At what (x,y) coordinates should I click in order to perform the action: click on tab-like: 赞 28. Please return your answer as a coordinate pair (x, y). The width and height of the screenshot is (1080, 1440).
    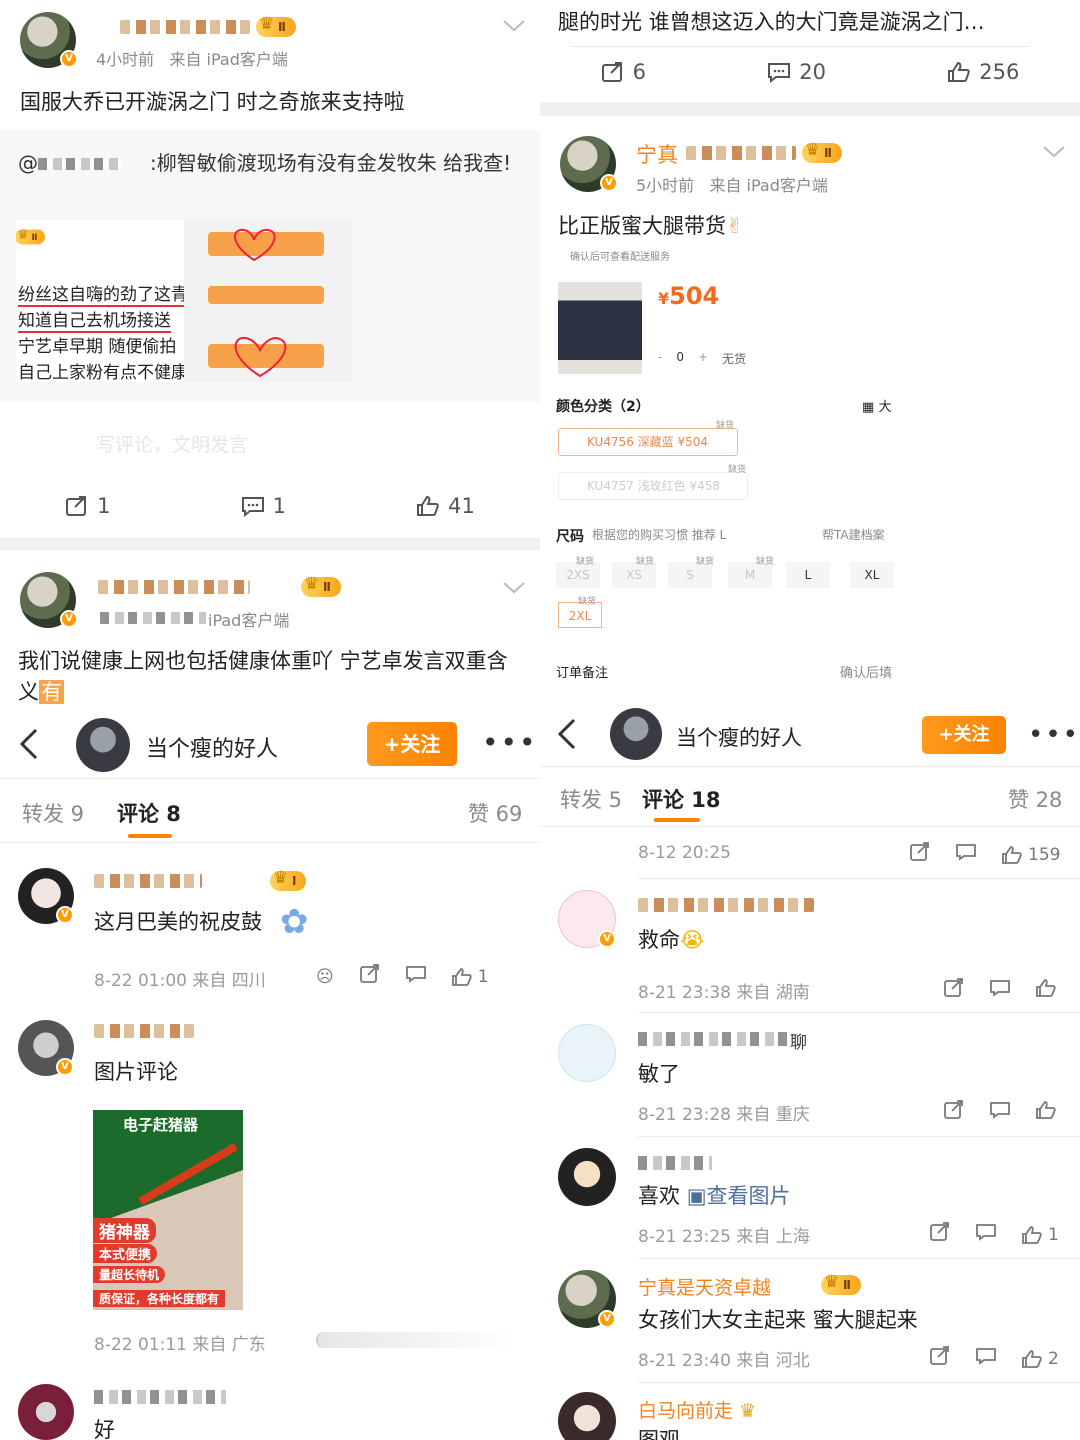
    Looking at the image, I should click on (1035, 799).